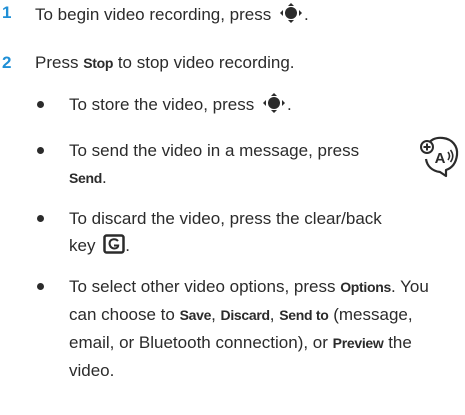 The image size is (465, 415). What do you see at coordinates (304, 315) in the screenshot?
I see `send-to-option-label: Send to` at bounding box center [304, 315].